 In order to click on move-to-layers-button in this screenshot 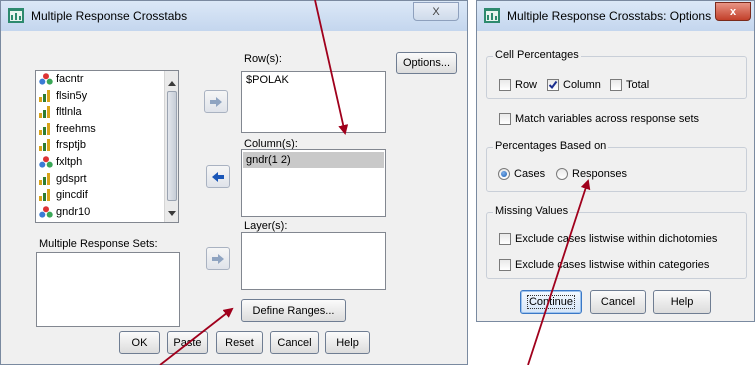, I will do `click(218, 258)`.